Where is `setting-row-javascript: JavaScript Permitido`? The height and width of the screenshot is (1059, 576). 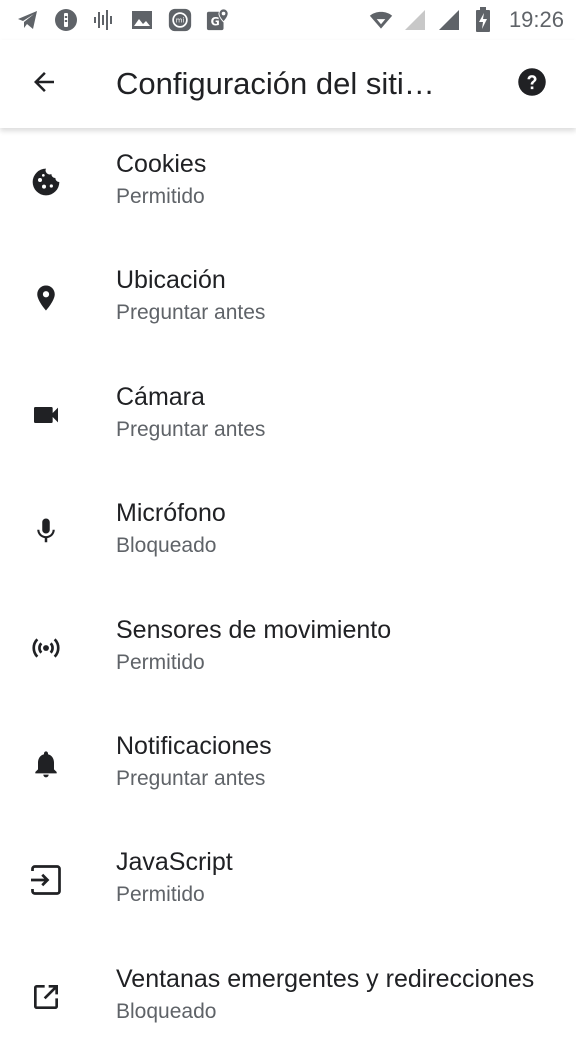 setting-row-javascript: JavaScript Permitido is located at coordinates (288, 884).